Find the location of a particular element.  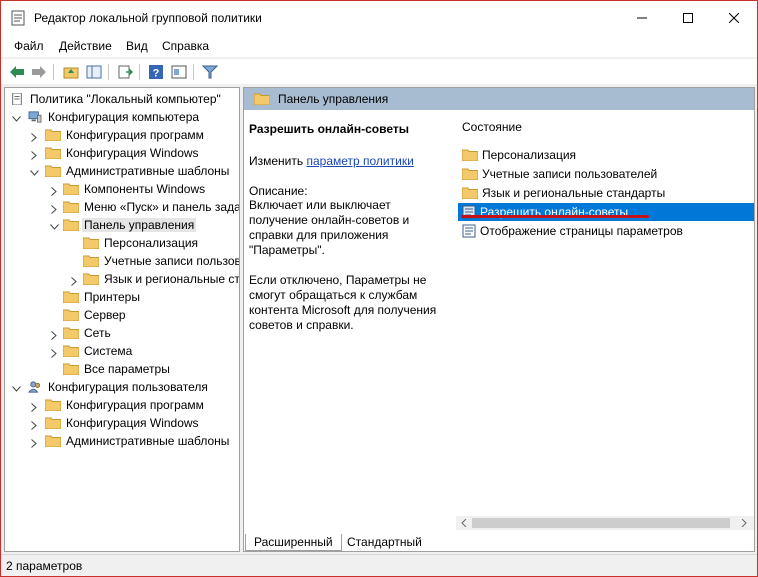

menu-action: Действие is located at coordinates (85, 46).